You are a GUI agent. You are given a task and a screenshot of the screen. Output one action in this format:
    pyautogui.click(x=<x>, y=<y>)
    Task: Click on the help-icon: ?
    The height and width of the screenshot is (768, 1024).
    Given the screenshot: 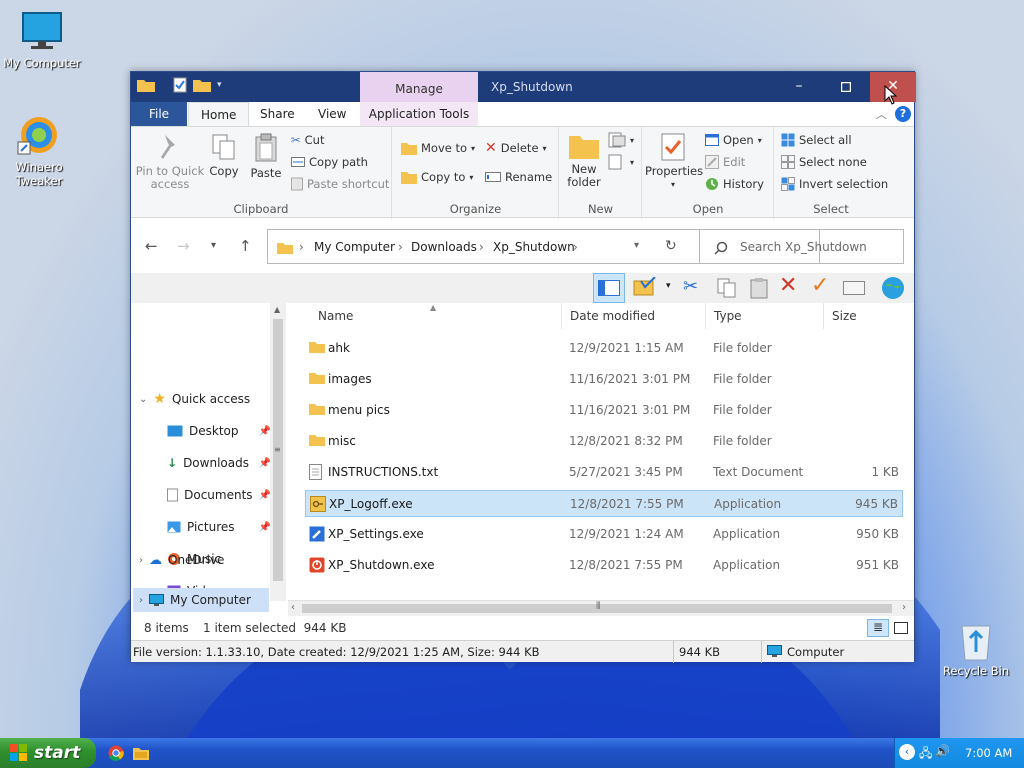 What is the action you would take?
    pyautogui.click(x=903, y=114)
    